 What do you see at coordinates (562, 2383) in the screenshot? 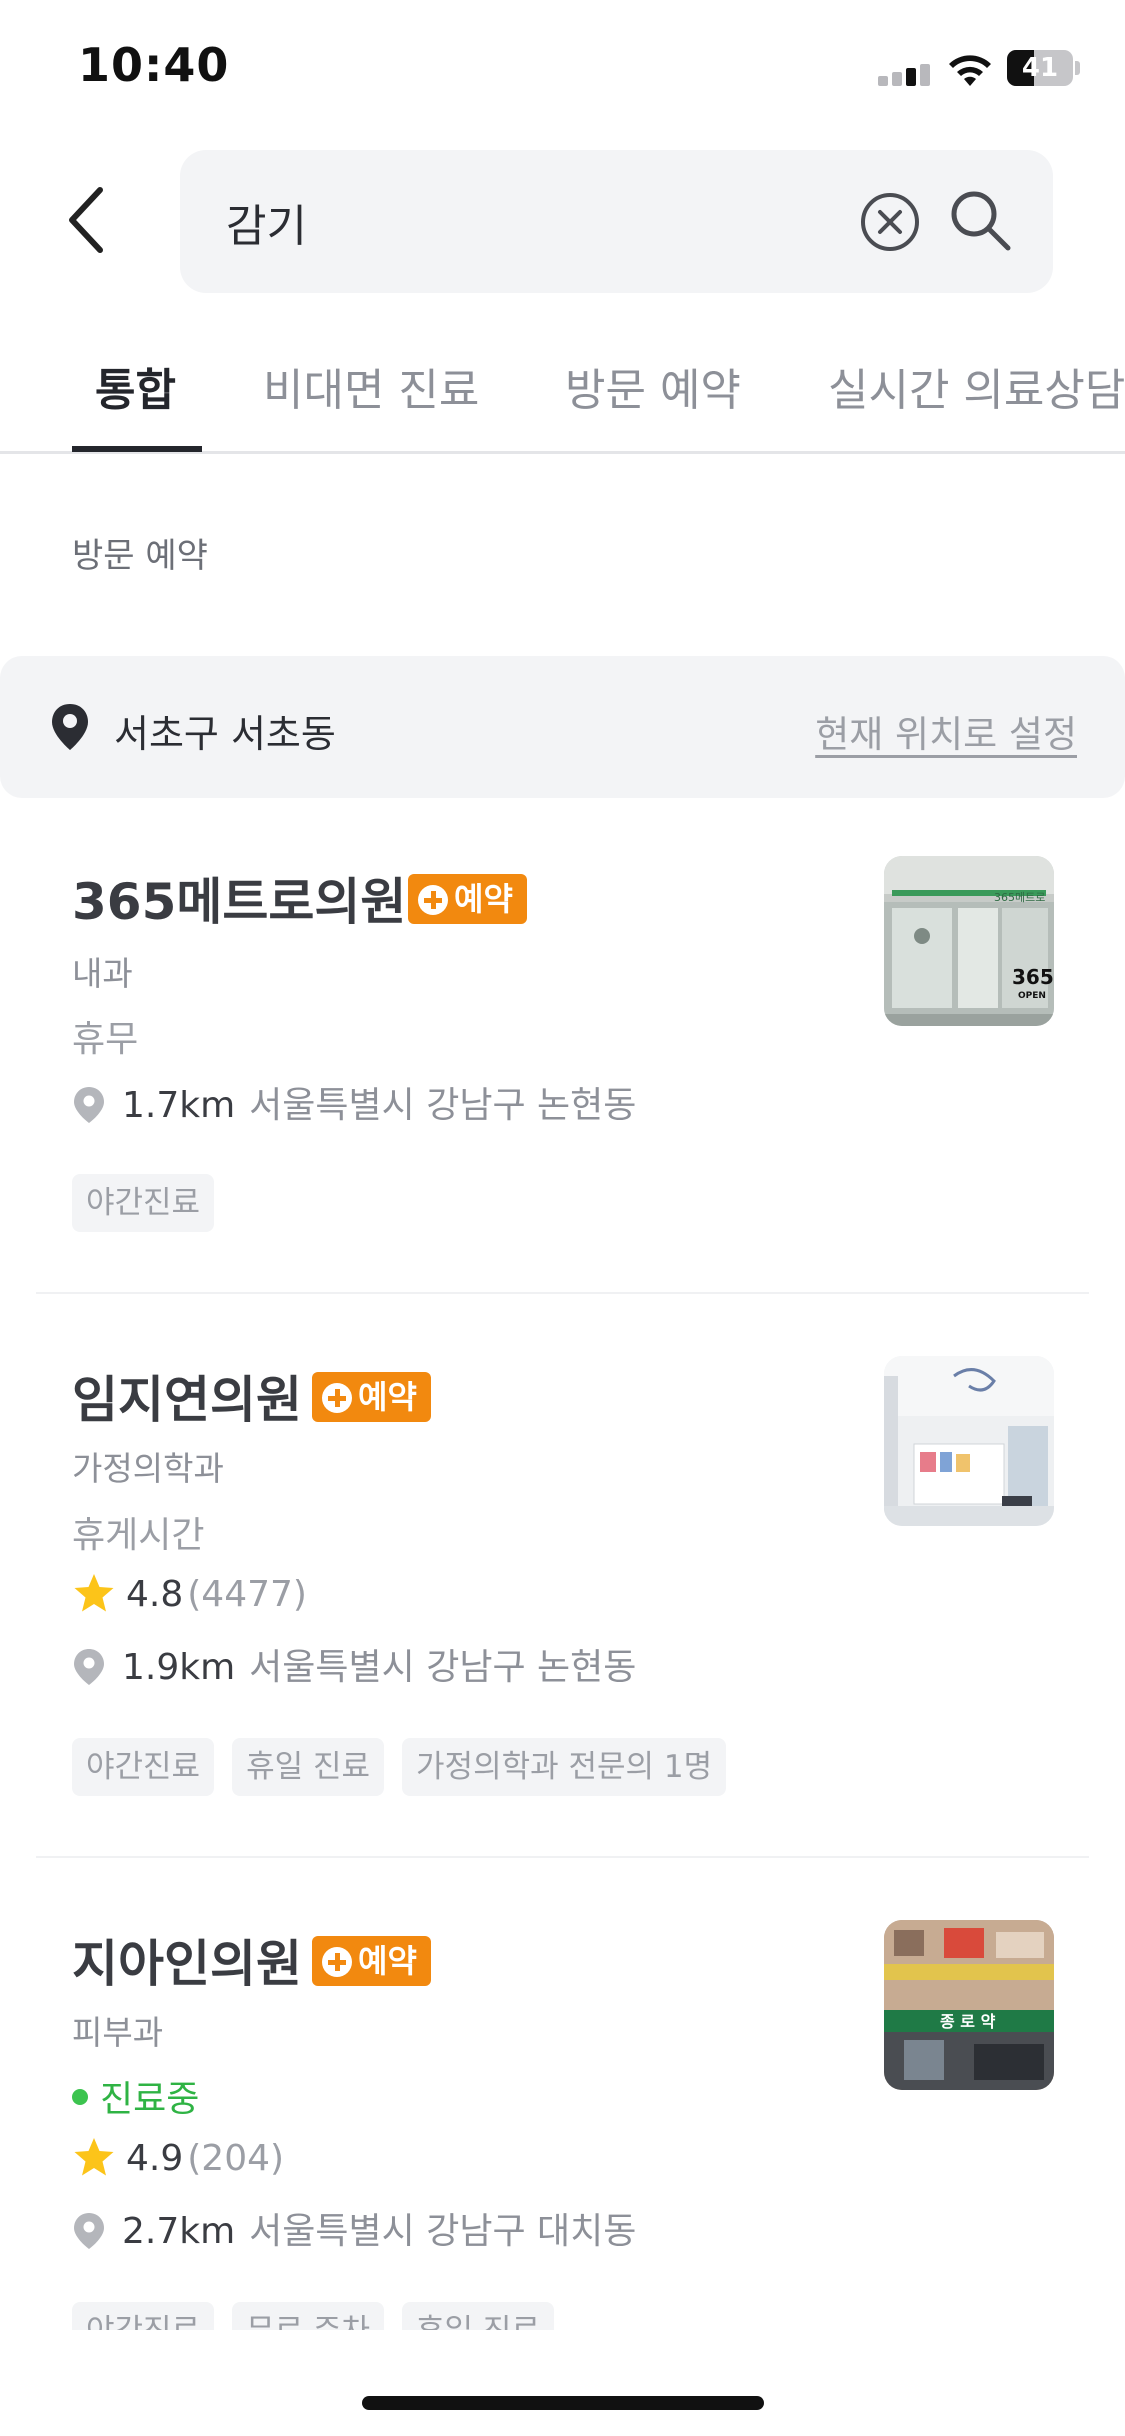
I see `bottom-safe-area` at bounding box center [562, 2383].